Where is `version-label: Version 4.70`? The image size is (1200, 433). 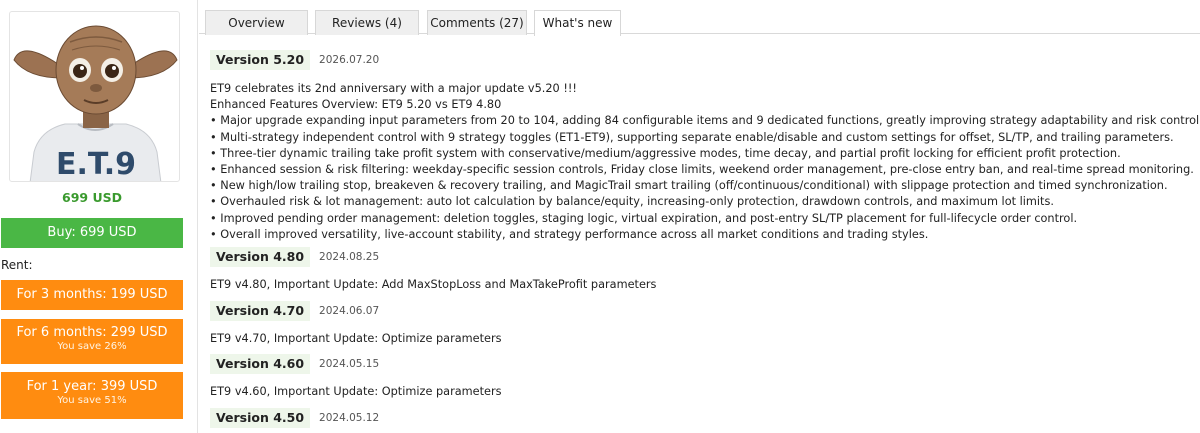 version-label: Version 4.70 is located at coordinates (260, 311).